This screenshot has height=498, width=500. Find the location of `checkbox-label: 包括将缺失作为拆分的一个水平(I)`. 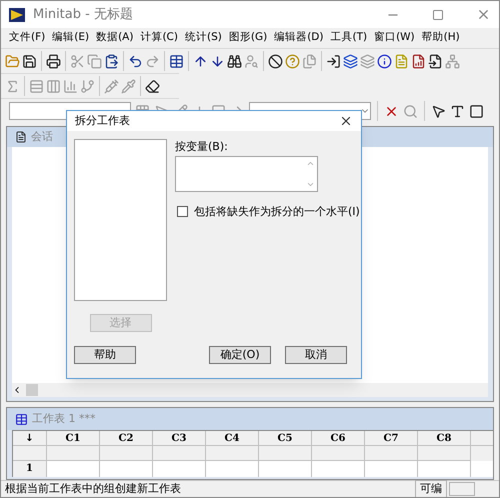

checkbox-label: 包括将缺失作为拆分的一个水平(I) is located at coordinates (277, 212).